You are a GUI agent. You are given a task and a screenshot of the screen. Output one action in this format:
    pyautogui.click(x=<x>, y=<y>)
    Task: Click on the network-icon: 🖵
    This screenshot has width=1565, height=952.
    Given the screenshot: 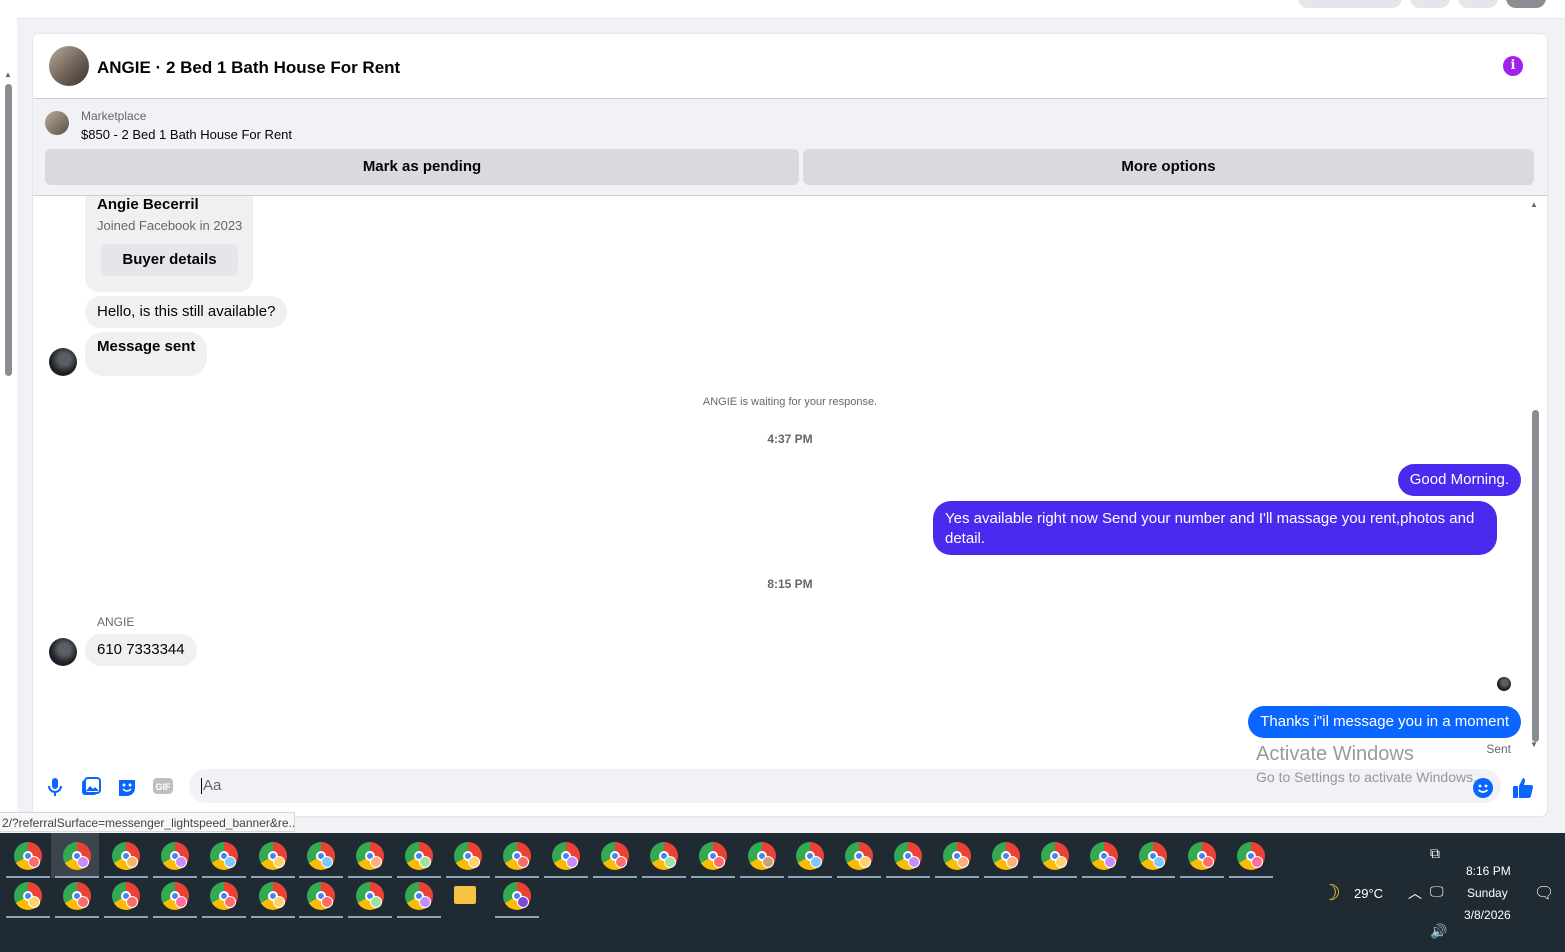 What is the action you would take?
    pyautogui.click(x=1437, y=891)
    